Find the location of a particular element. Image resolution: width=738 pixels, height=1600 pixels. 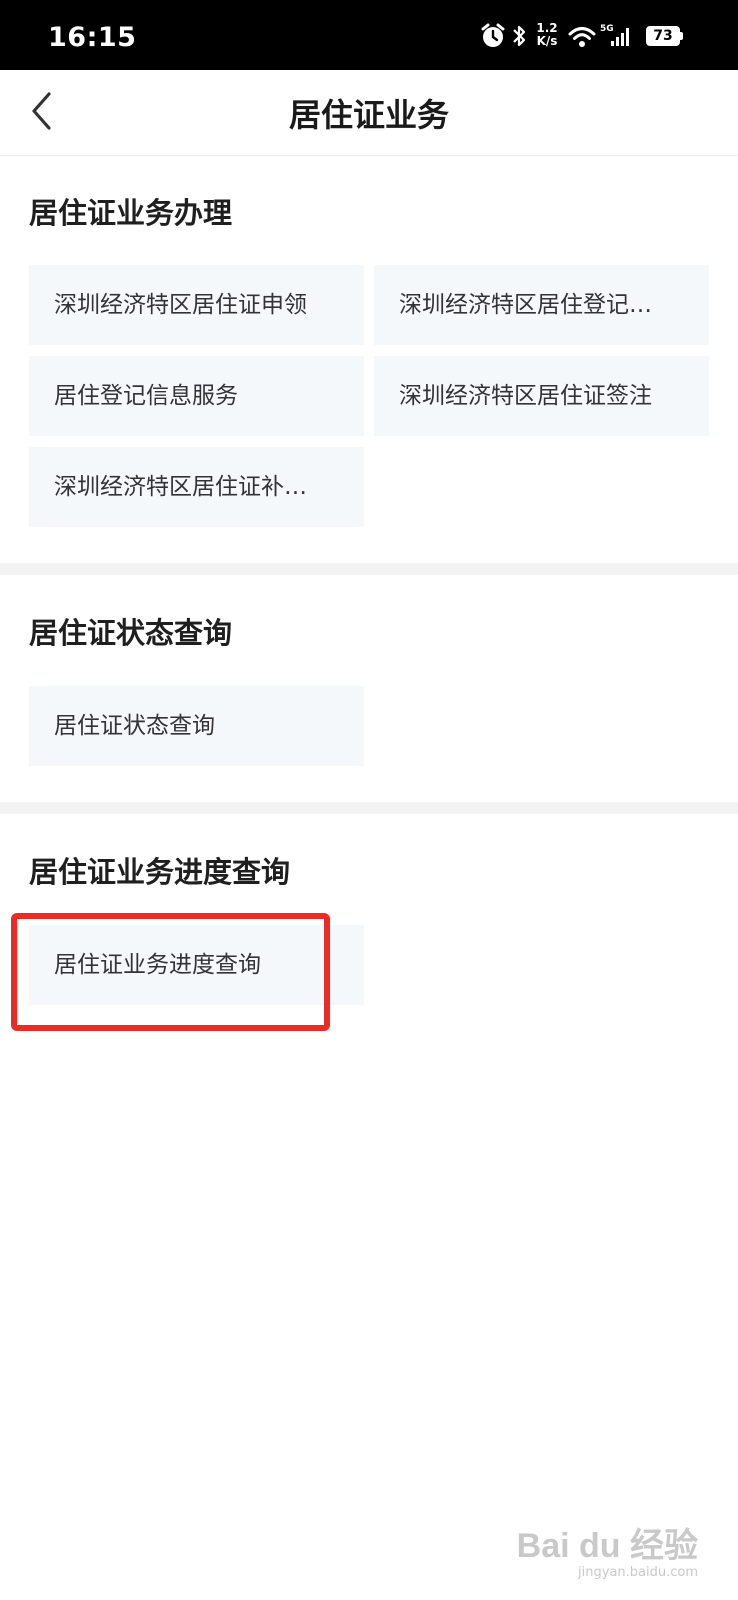

wifi-icon is located at coordinates (582, 38).